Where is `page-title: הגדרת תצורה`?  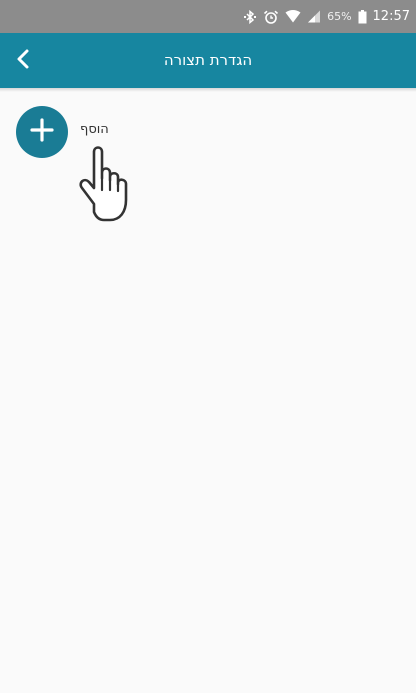
page-title: הגדרת תצורה is located at coordinates (208, 60).